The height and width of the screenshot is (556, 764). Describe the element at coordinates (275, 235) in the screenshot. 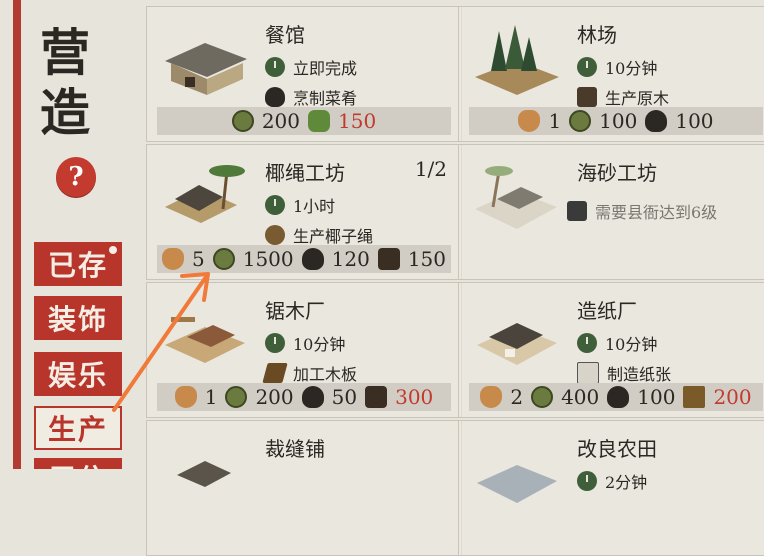

I see `rope-icon` at that location.